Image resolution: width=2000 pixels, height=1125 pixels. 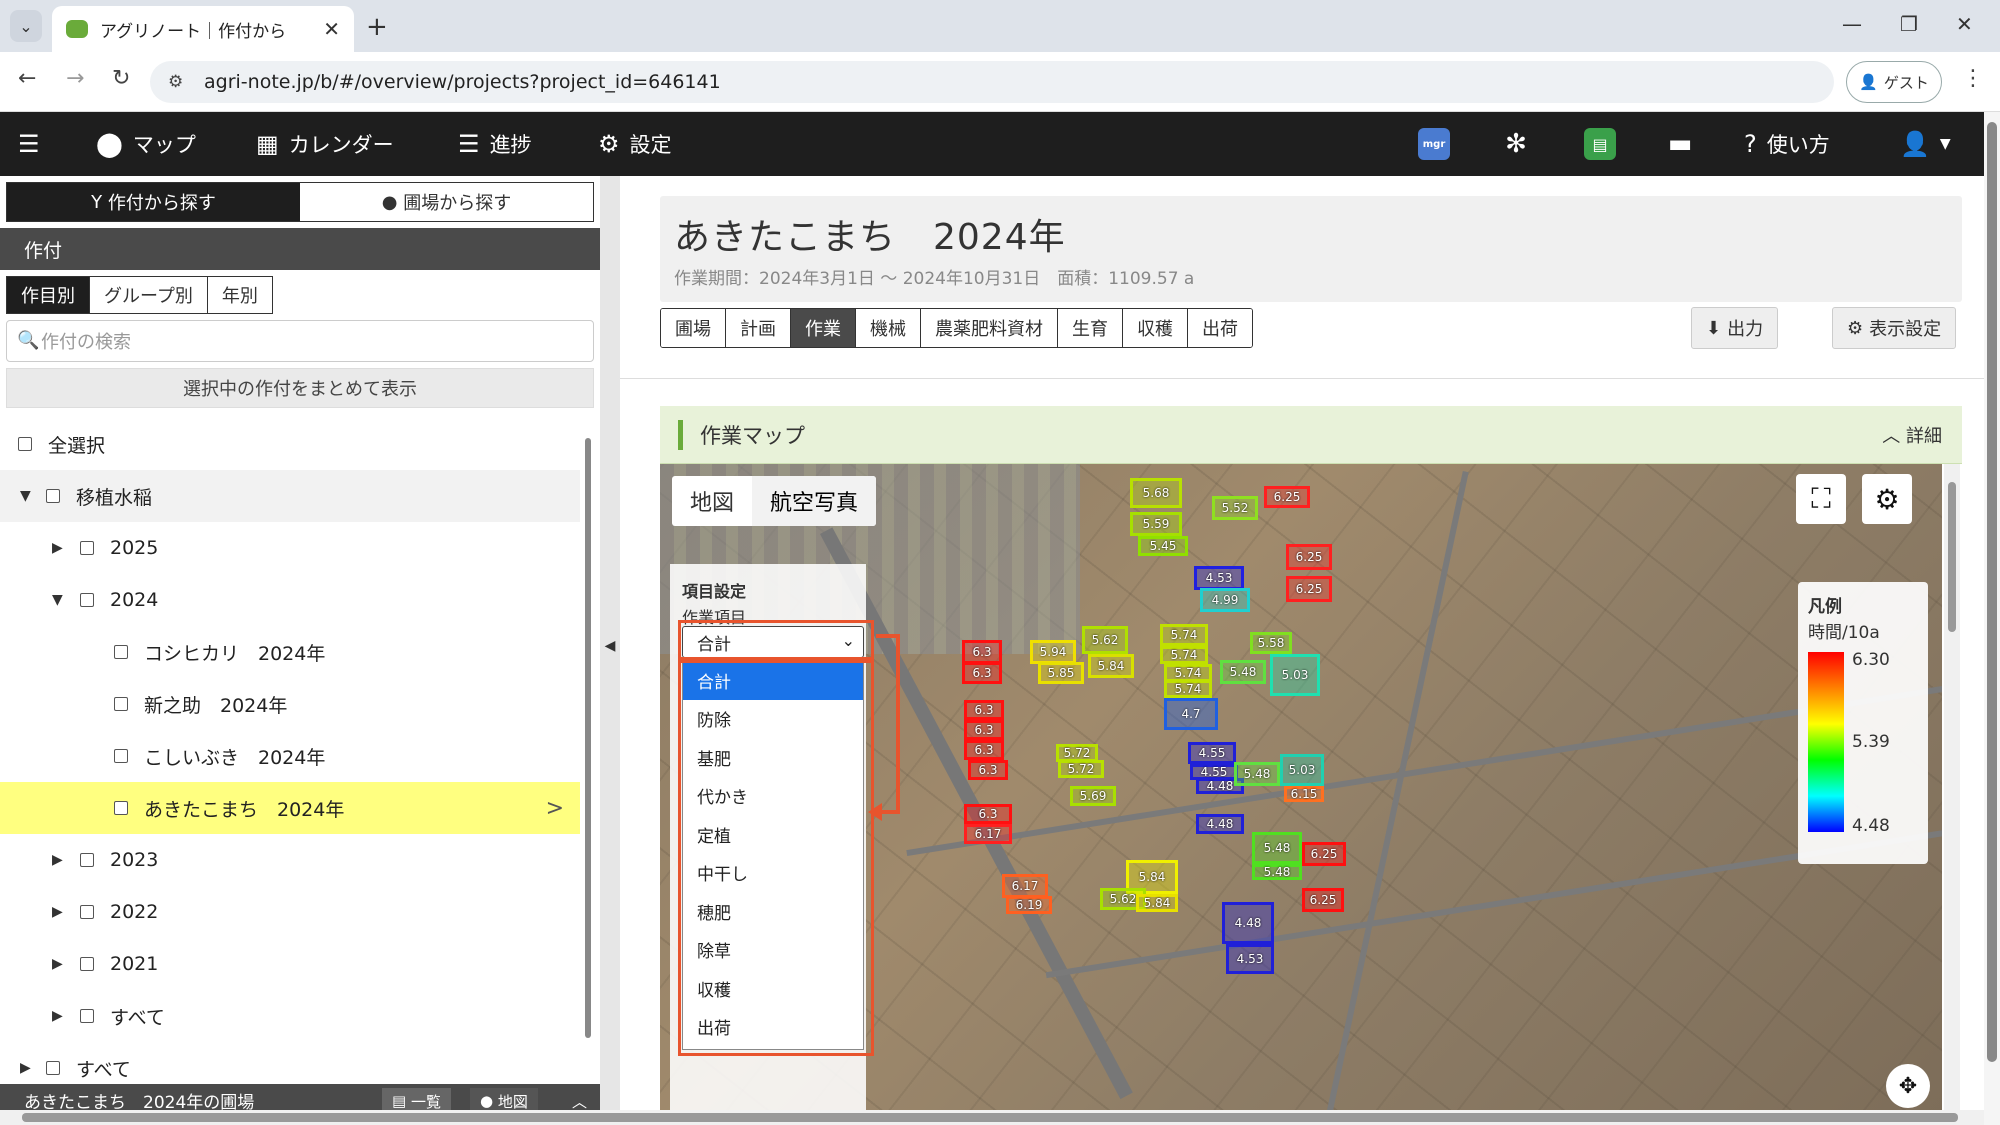 What do you see at coordinates (1025, 886) in the screenshot?
I see `field-polygon: 6.17` at bounding box center [1025, 886].